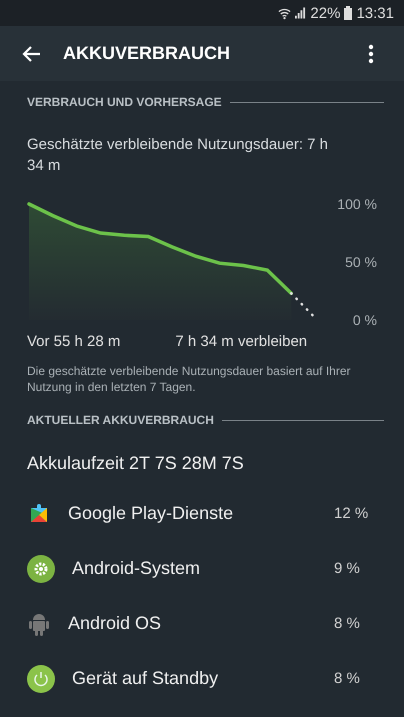 This screenshot has height=717, width=404. Describe the element at coordinates (285, 13) in the screenshot. I see `wifi-icon` at that location.